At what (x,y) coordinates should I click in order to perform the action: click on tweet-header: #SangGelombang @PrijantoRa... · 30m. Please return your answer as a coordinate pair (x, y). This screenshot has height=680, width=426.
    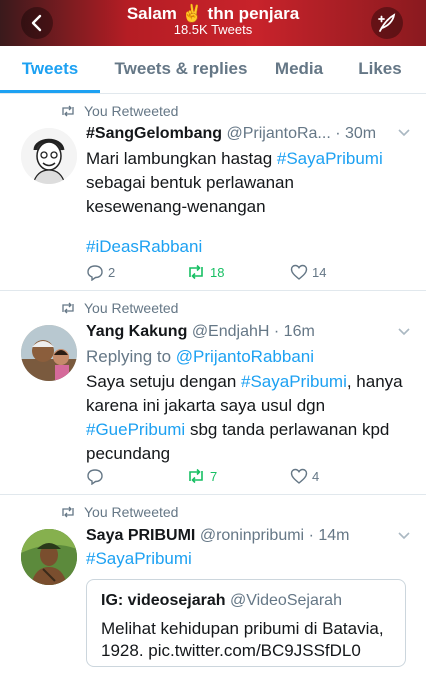
    Looking at the image, I should click on (248, 134).